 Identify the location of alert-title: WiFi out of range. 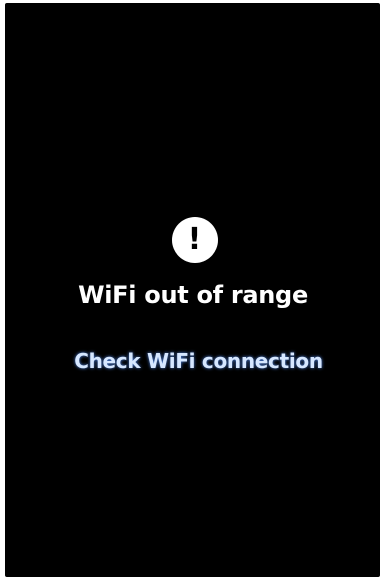
(193, 295).